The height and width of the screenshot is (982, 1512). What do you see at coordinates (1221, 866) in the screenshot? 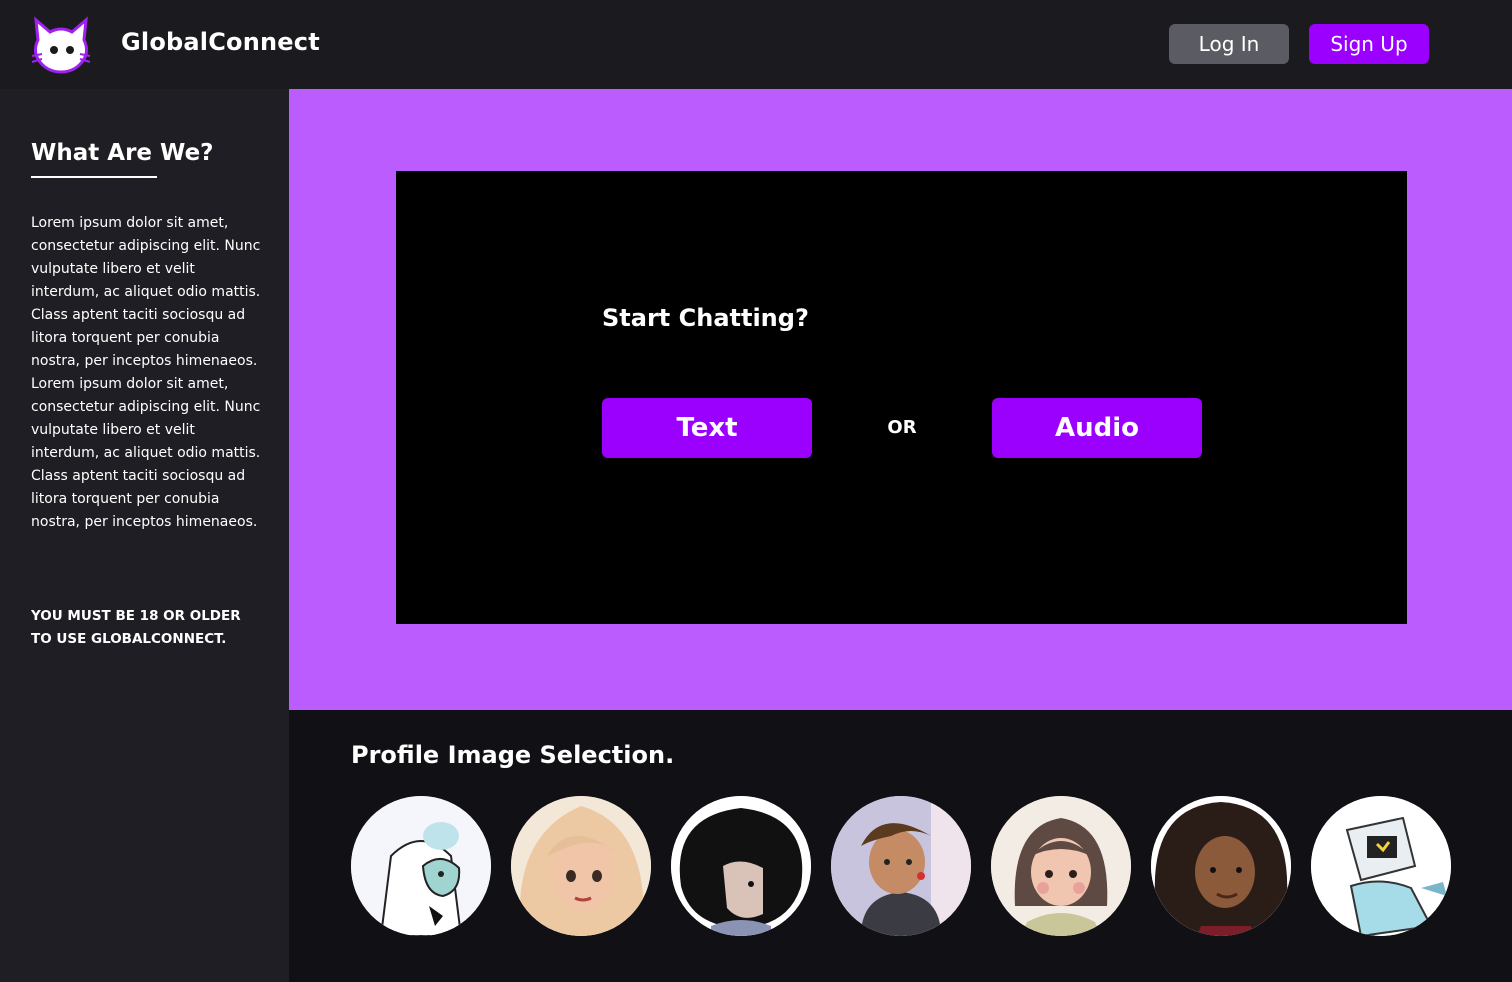
I see `avatar-curly-hair-girl` at bounding box center [1221, 866].